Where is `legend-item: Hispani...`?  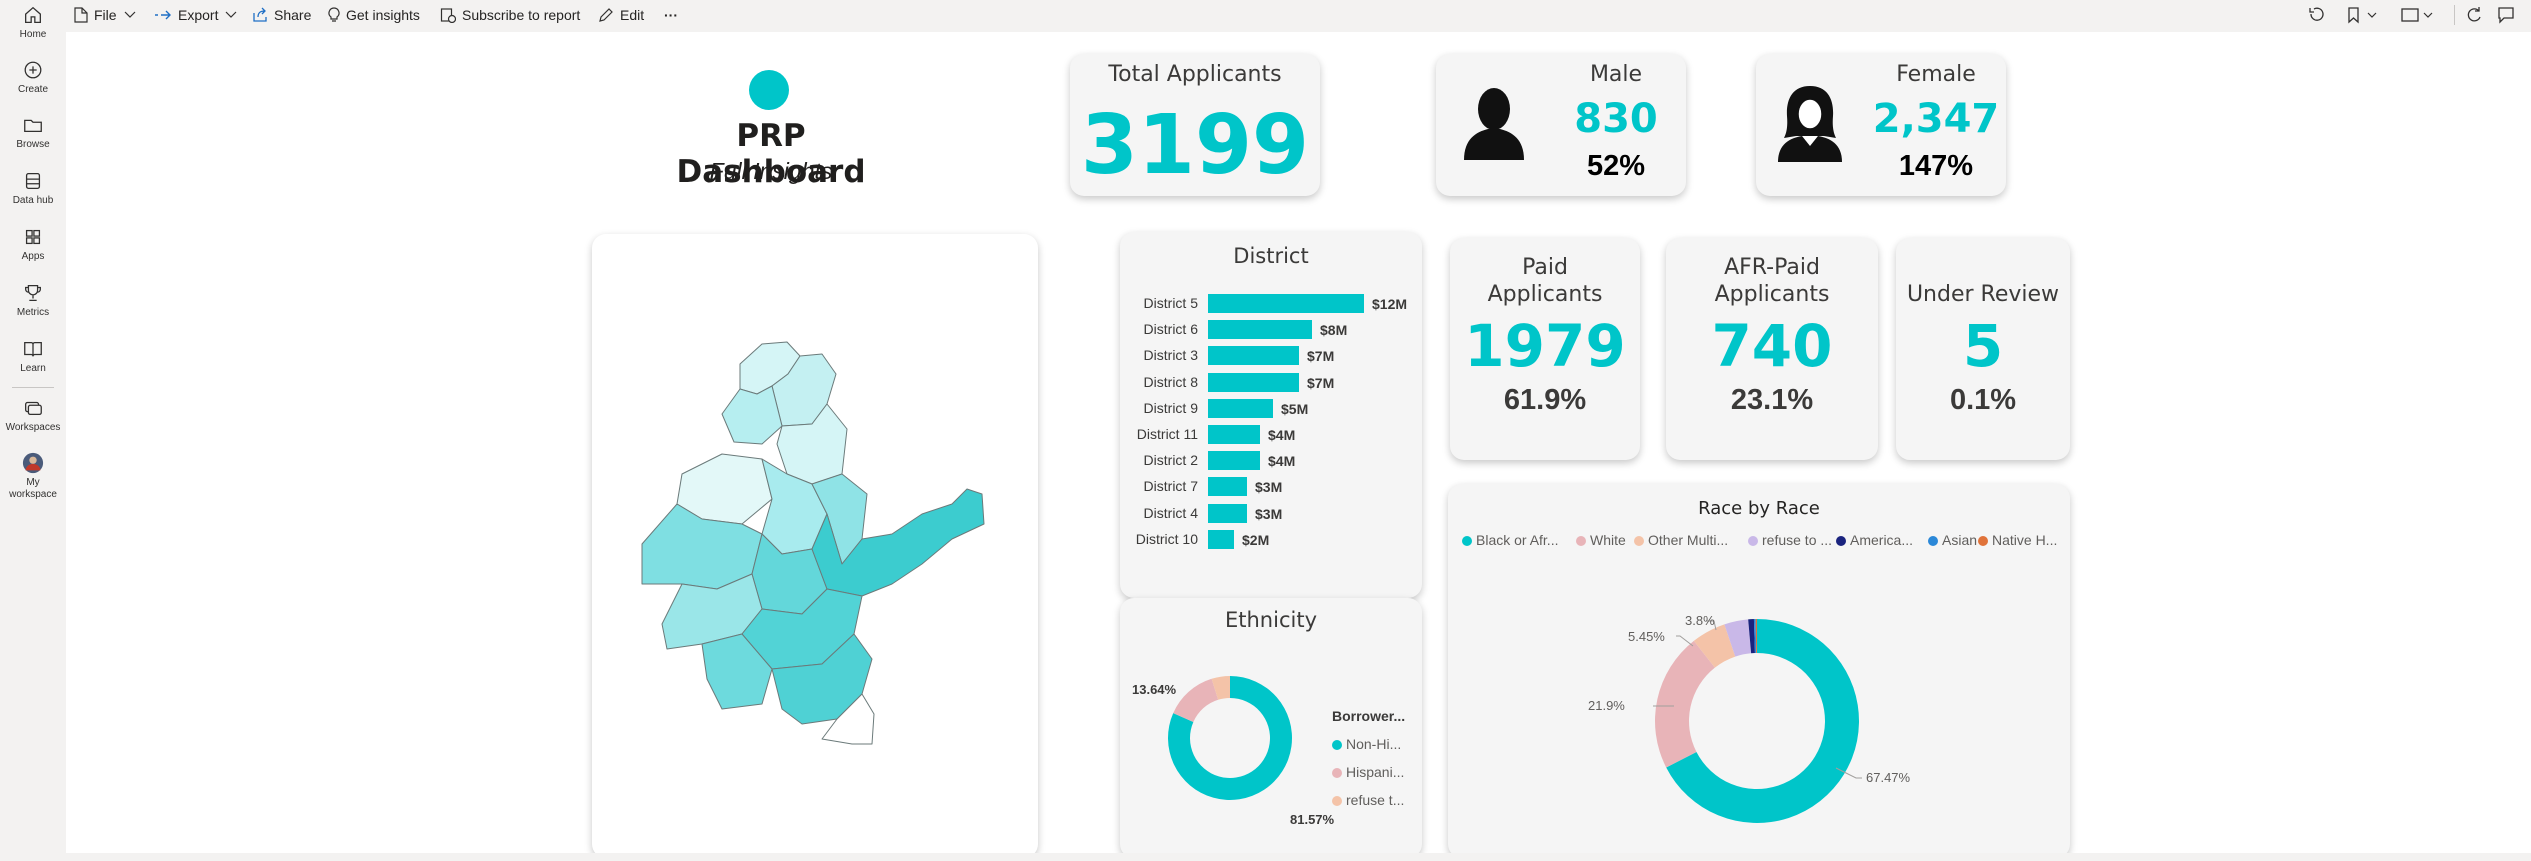 legend-item: Hispani... is located at coordinates (1368, 772).